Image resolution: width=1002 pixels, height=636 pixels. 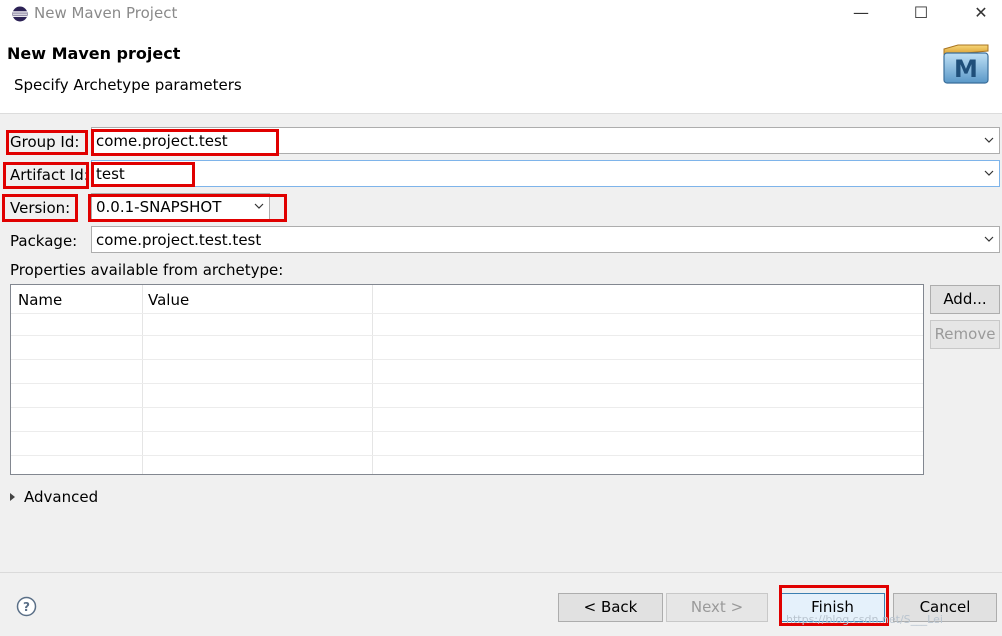 What do you see at coordinates (106, 13) in the screenshot?
I see `window-title: New Maven Project` at bounding box center [106, 13].